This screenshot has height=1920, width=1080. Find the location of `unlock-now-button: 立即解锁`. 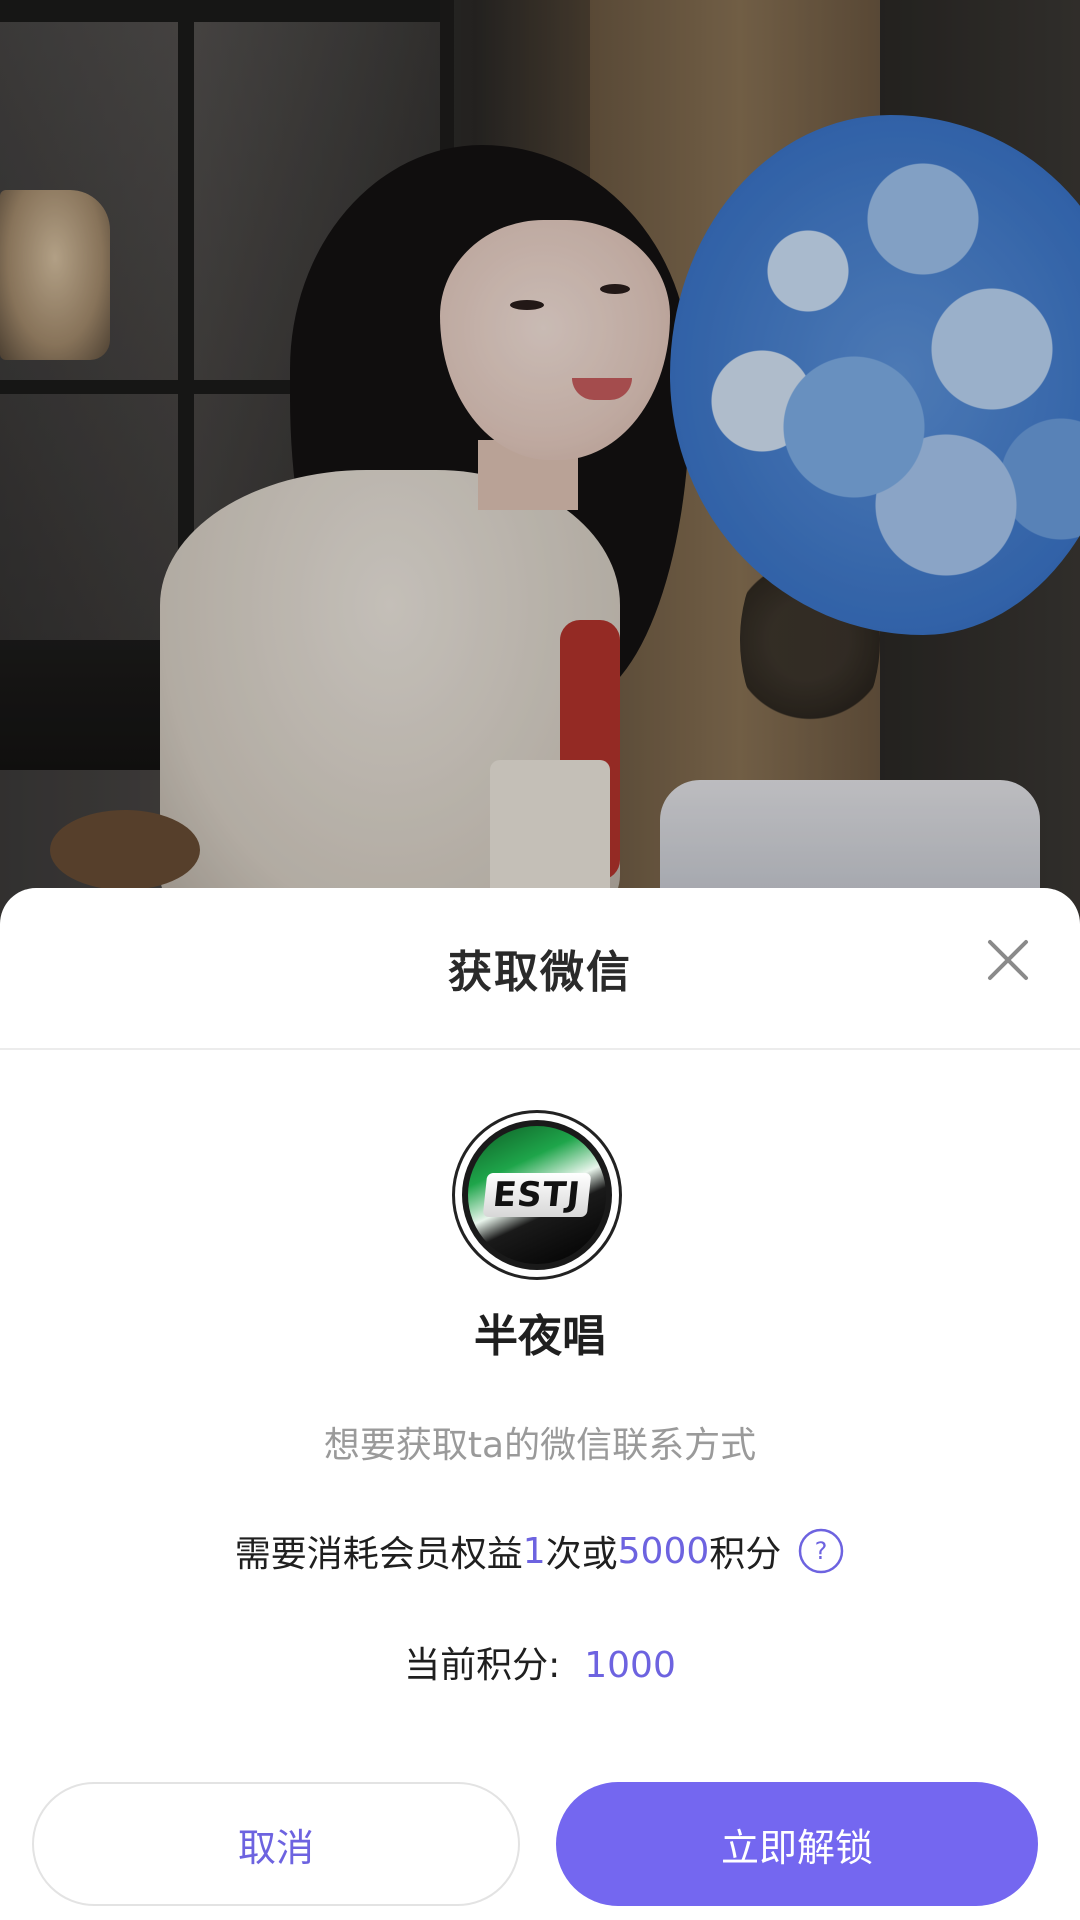

unlock-now-button: 立即解锁 is located at coordinates (797, 1844).